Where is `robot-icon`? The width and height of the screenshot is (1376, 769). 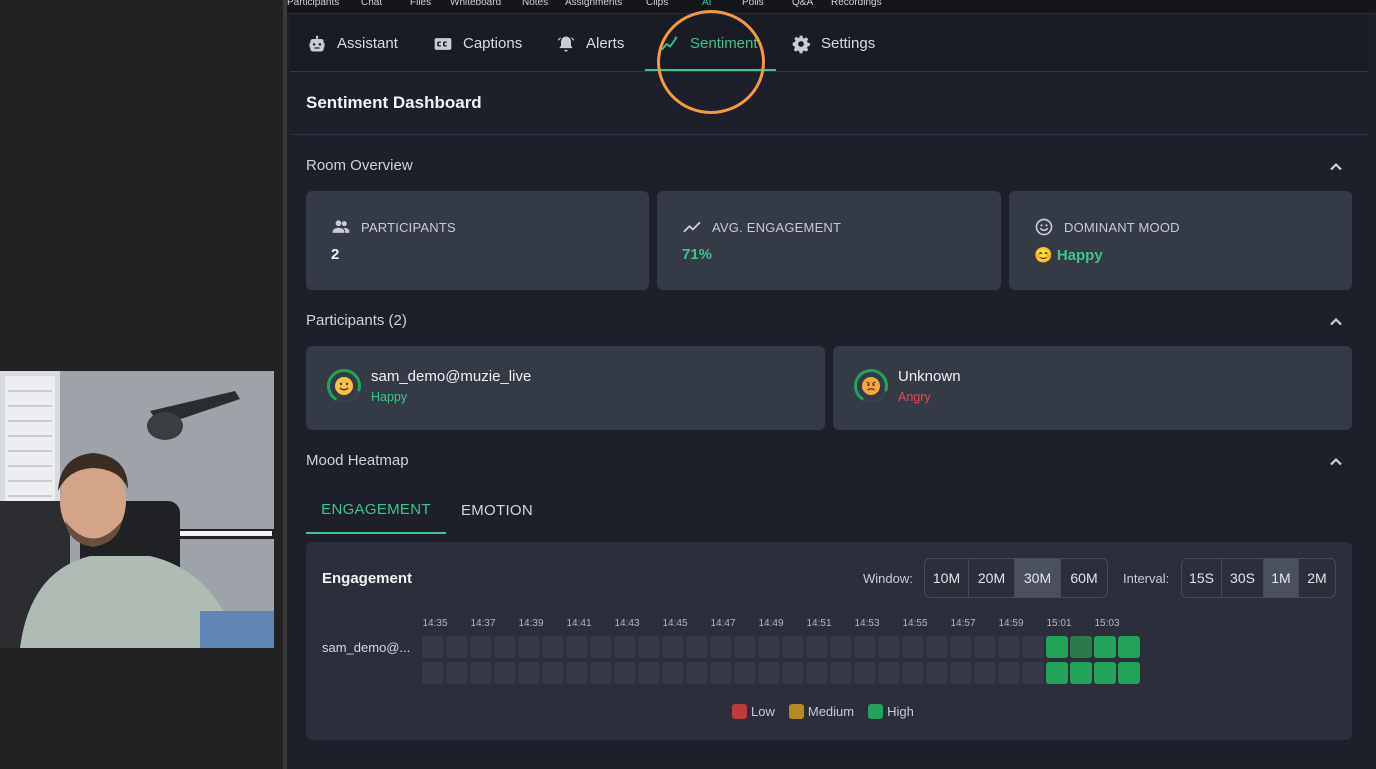
robot-icon is located at coordinates (317, 43).